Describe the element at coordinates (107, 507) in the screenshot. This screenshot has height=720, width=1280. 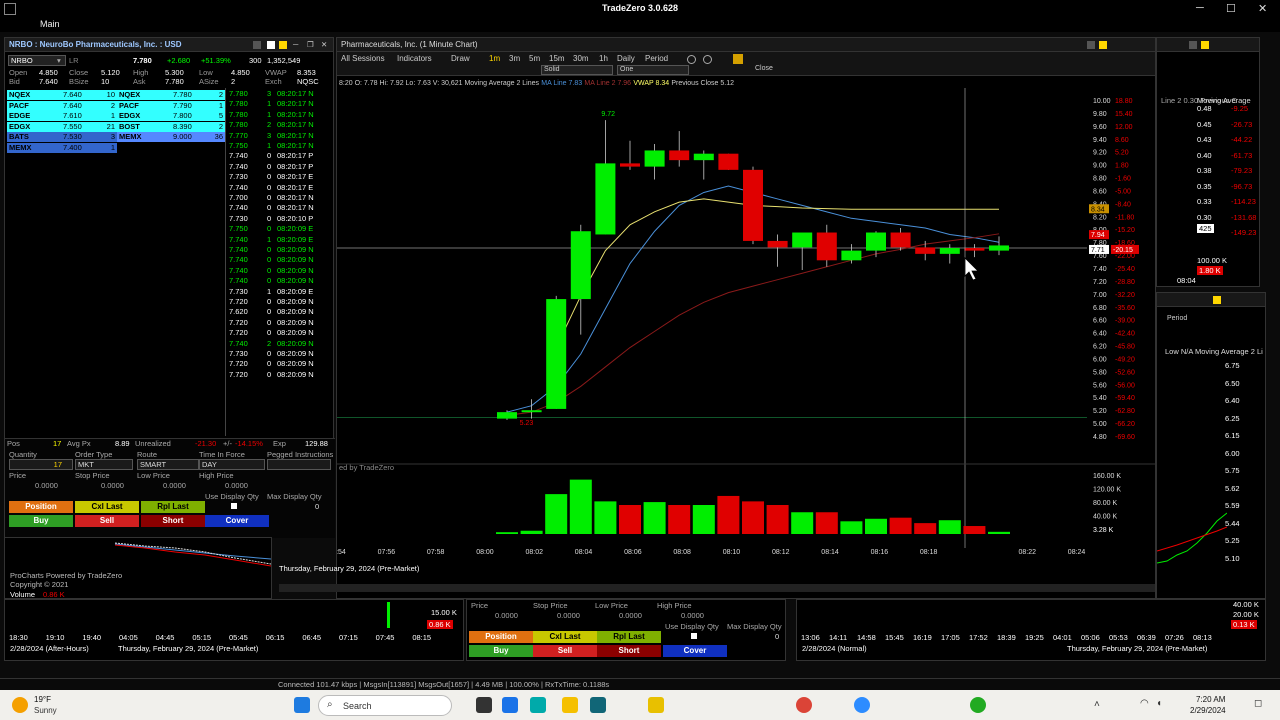
I see `cxl-last-button: Cxl Last` at that location.